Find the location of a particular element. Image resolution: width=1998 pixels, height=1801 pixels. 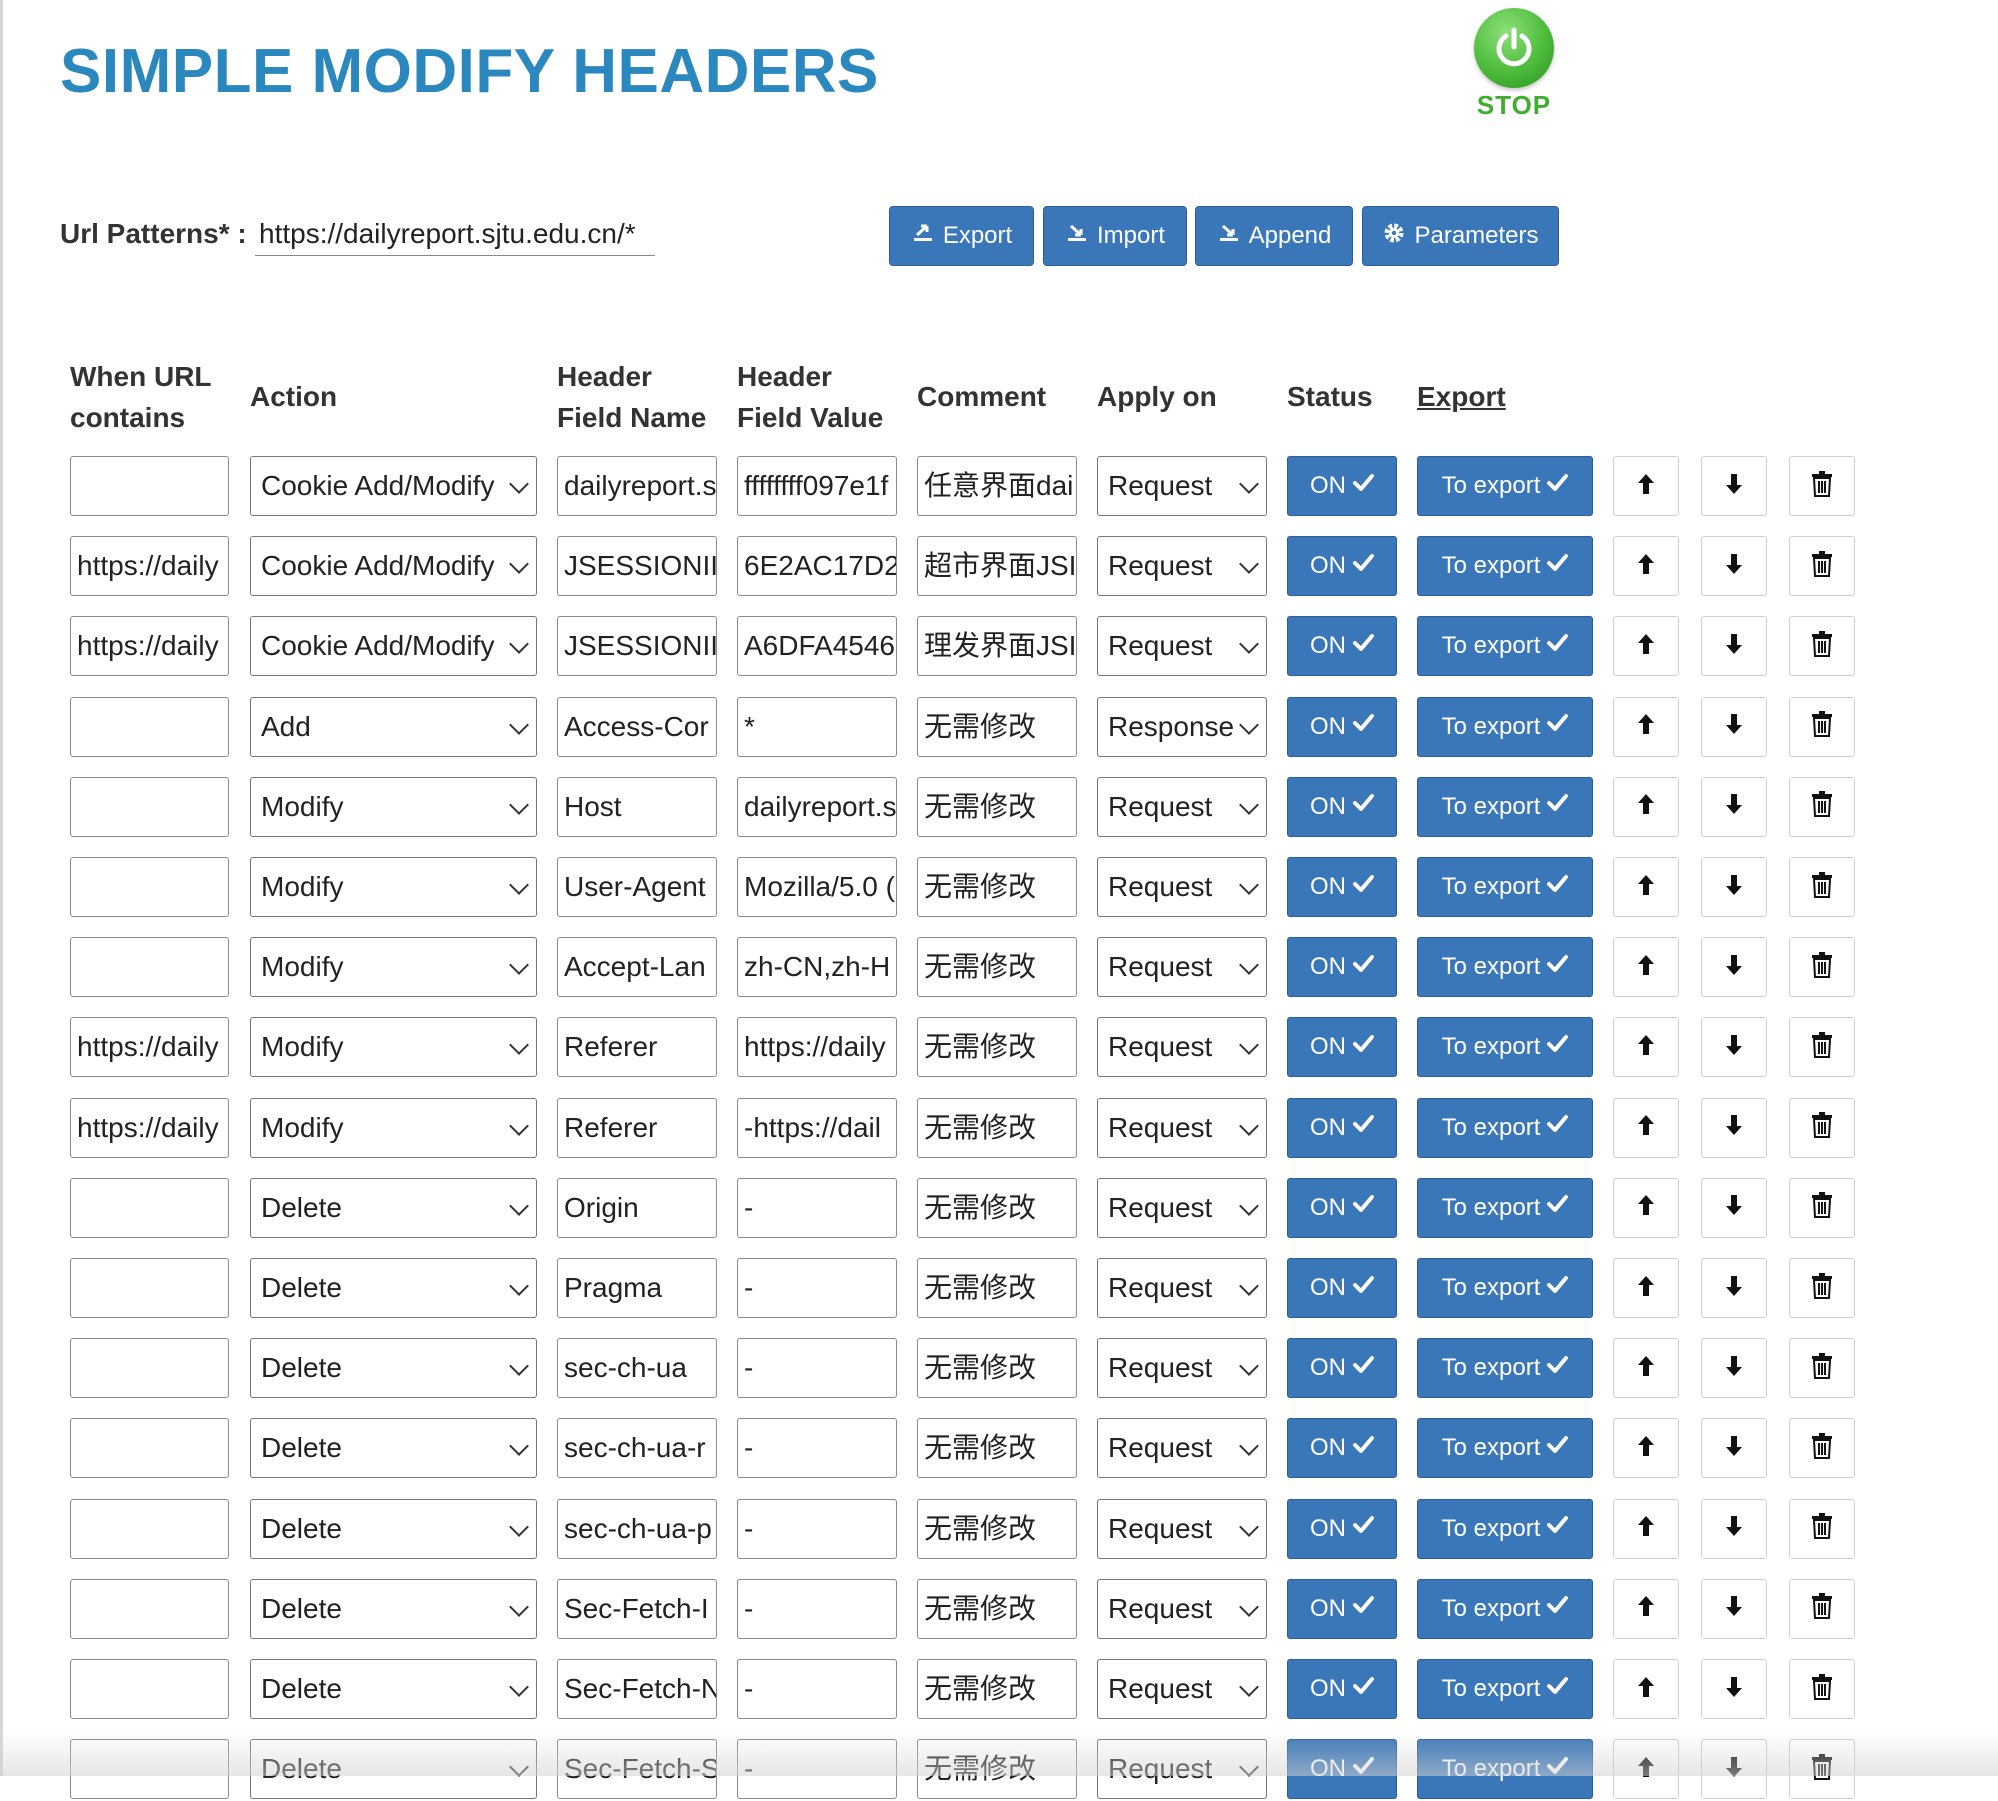

field-value-input: zh-CN,zh-H is located at coordinates (817, 967).